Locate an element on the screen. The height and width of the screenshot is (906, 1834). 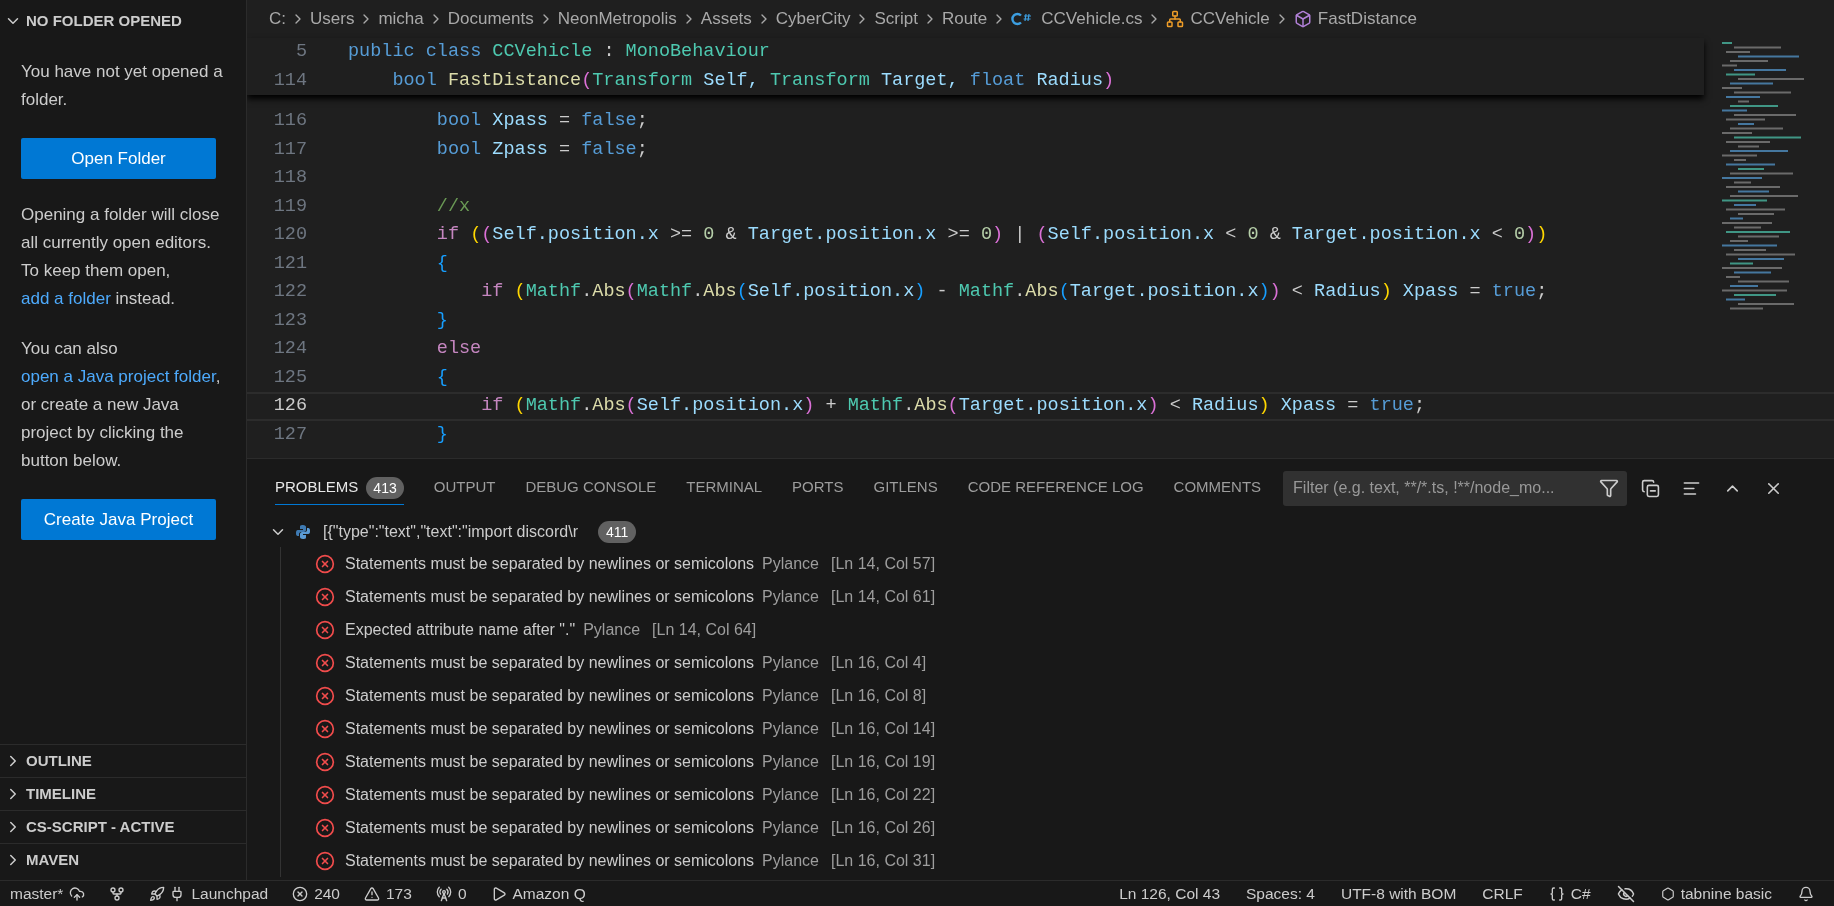
bell-icon is located at coordinates (1806, 893).